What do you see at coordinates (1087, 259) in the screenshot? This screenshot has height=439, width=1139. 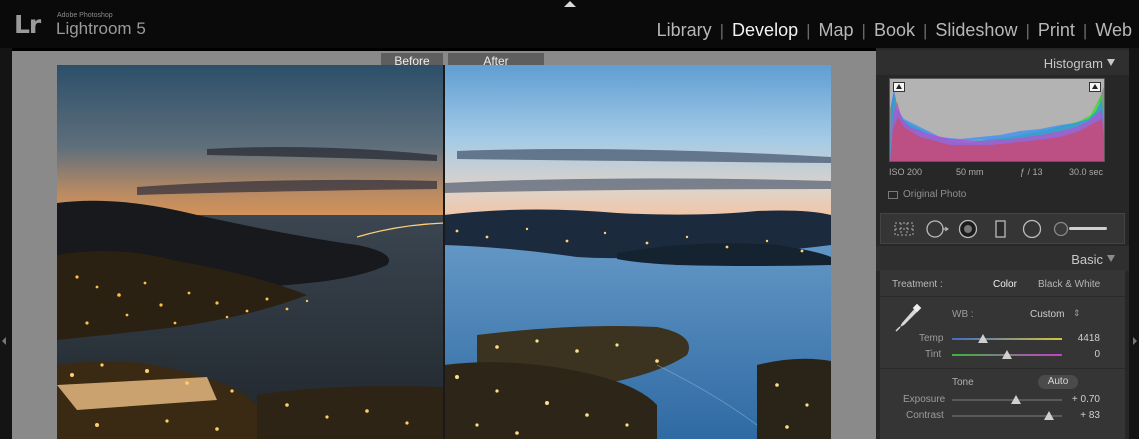 I see `basic-title: Basic` at bounding box center [1087, 259].